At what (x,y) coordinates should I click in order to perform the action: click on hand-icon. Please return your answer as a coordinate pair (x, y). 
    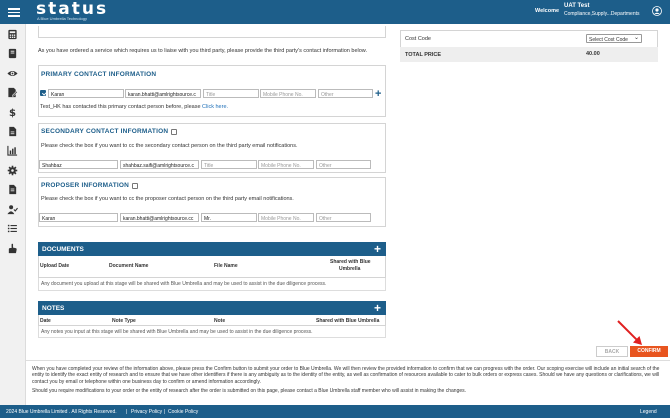
    Looking at the image, I should click on (12, 248).